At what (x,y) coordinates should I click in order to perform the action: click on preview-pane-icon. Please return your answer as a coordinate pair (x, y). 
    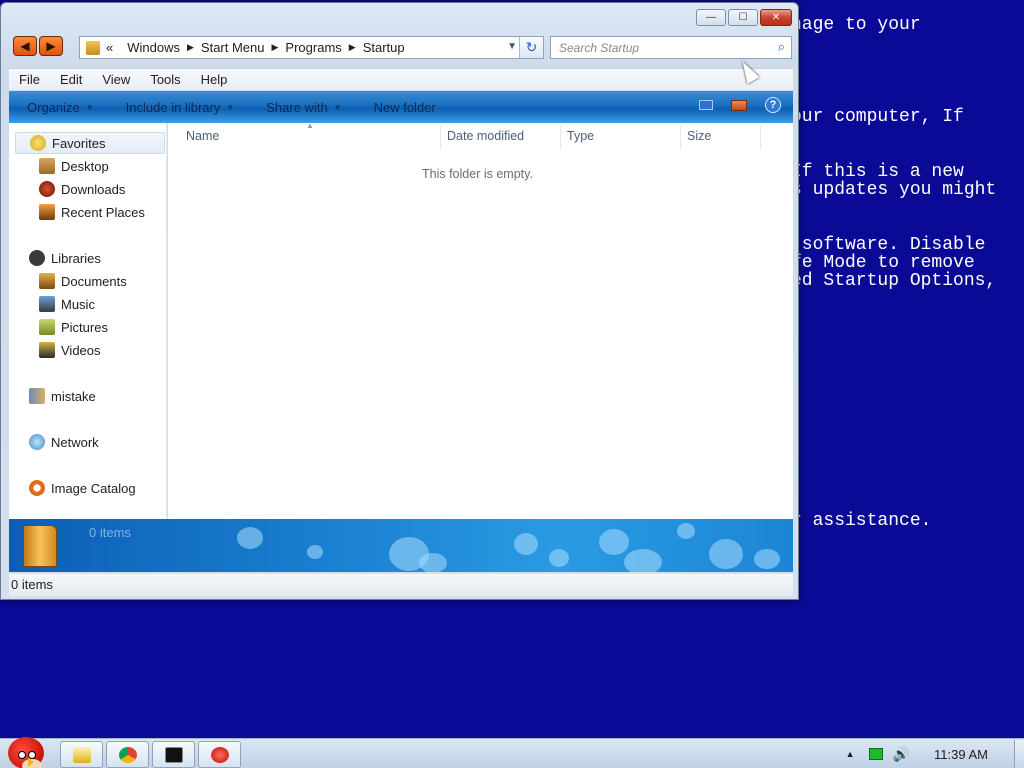
    Looking at the image, I should click on (739, 105).